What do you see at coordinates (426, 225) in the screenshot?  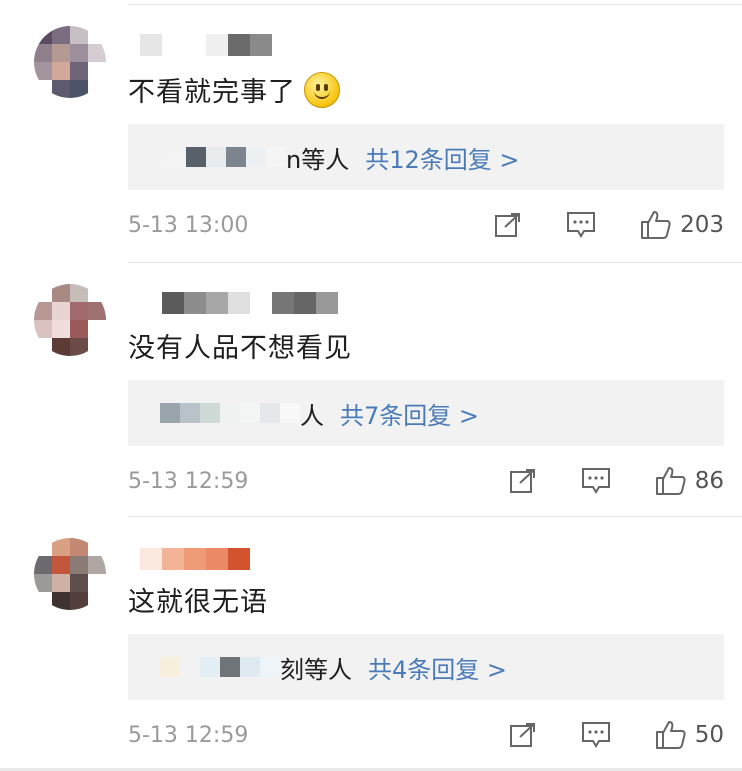 I see `comment-meta: 5-13 13:00 203` at bounding box center [426, 225].